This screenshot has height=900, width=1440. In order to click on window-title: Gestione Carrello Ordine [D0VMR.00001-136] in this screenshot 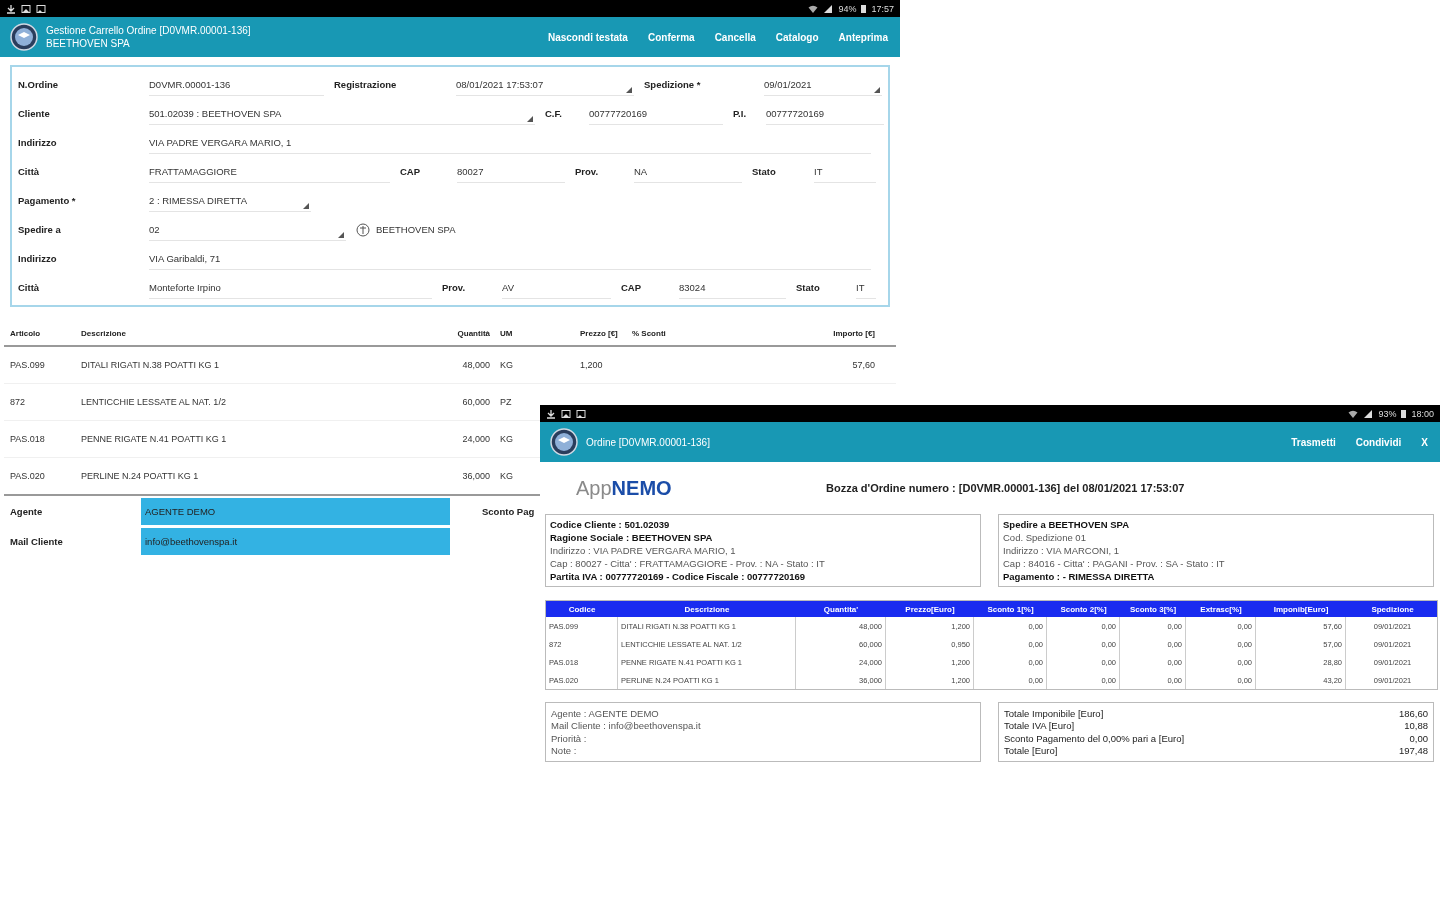, I will do `click(149, 30)`.